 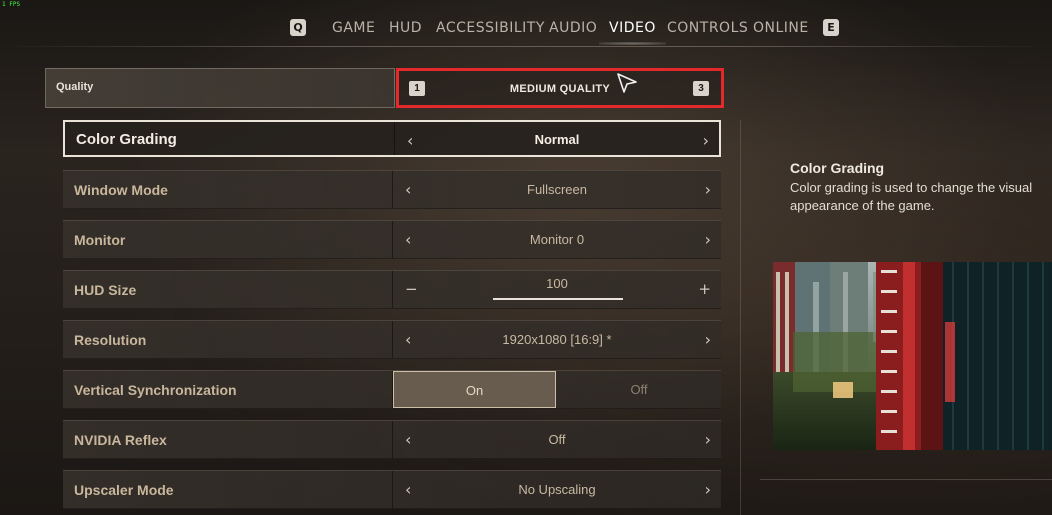 I want to click on setting-label: Color Grading, so click(x=126, y=139).